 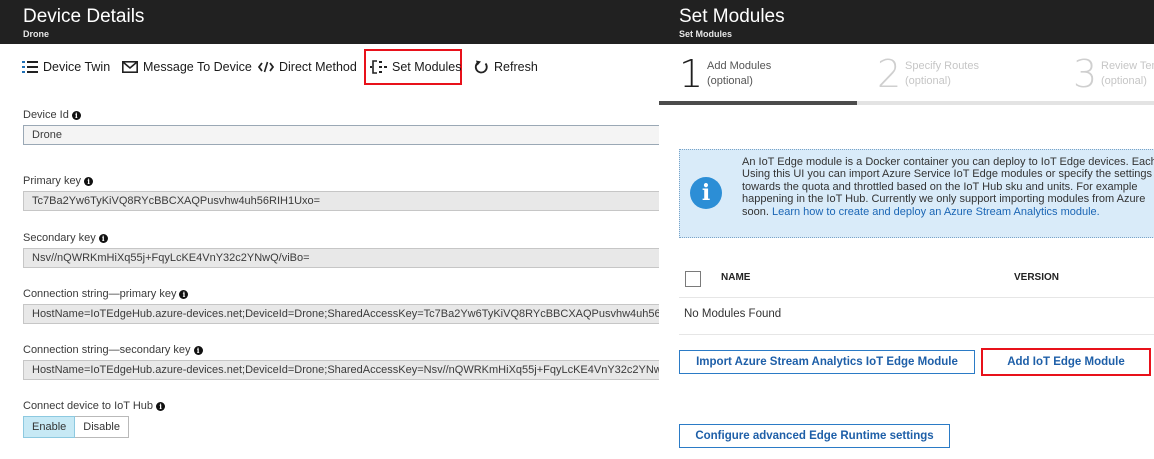 I want to click on configure-runtime-settings-button: Configure advanced Edge Runtime settings, so click(x=814, y=436).